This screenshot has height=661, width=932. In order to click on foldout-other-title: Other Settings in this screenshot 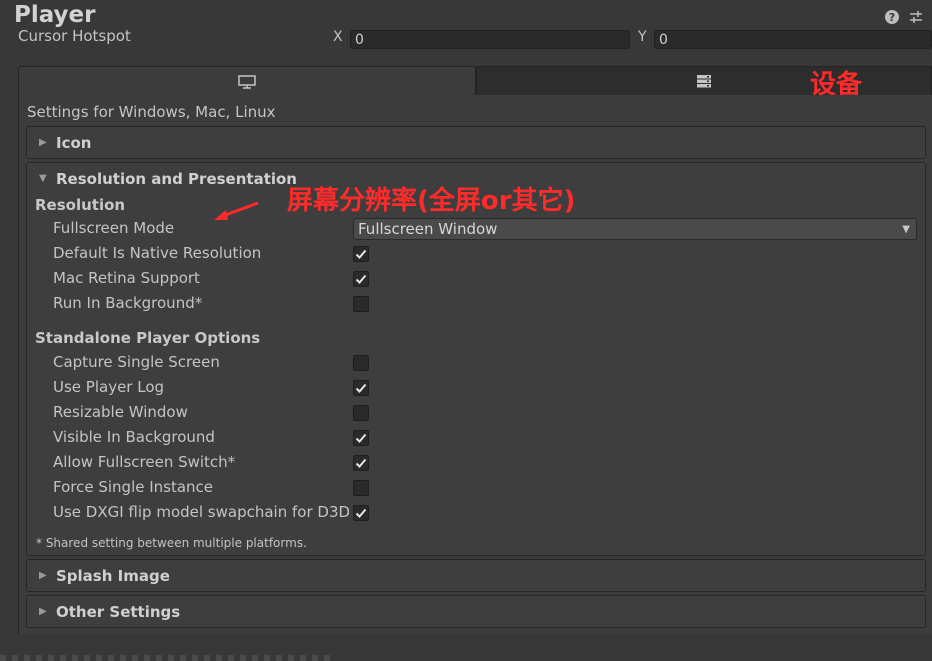, I will do `click(118, 612)`.